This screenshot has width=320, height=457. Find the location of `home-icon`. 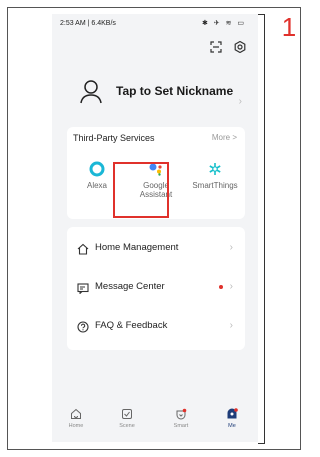

home-icon is located at coordinates (83, 248).